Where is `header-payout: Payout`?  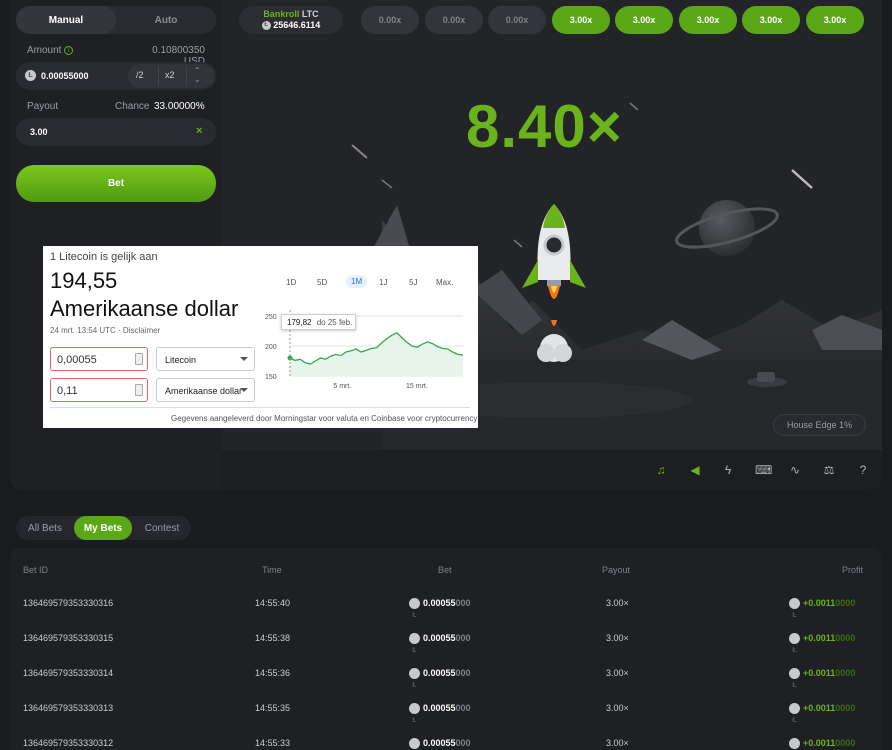
header-payout: Payout is located at coordinates (616, 570).